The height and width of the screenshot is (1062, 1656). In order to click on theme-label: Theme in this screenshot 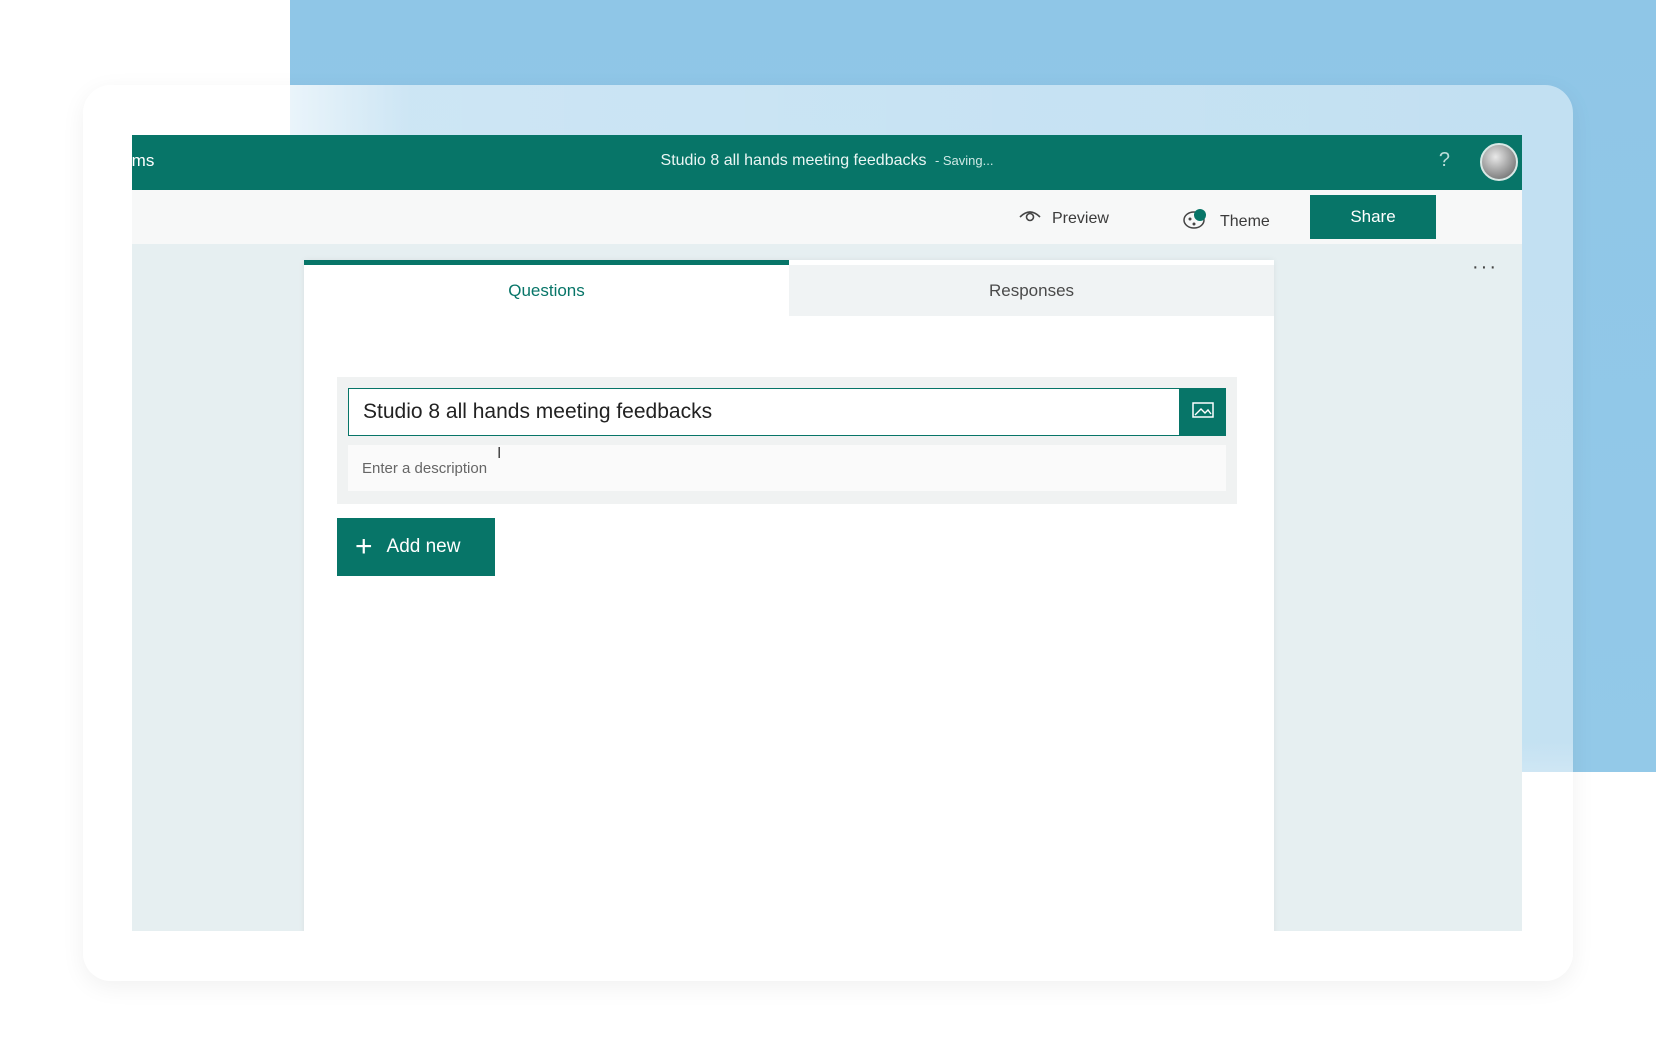, I will do `click(1245, 221)`.